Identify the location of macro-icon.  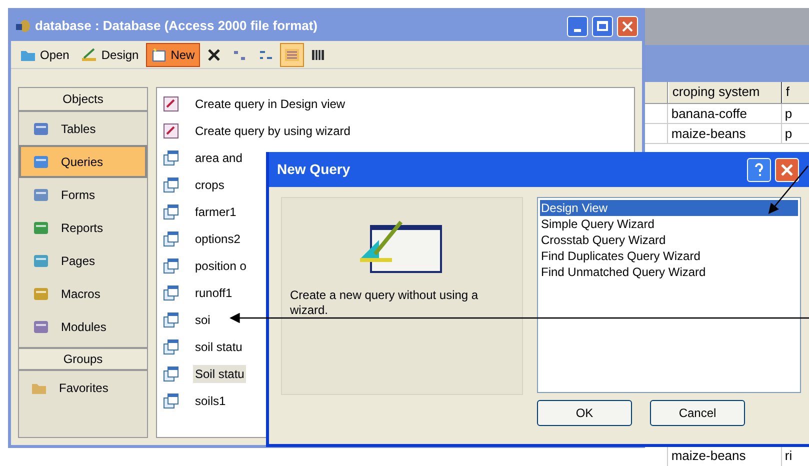
(41, 293).